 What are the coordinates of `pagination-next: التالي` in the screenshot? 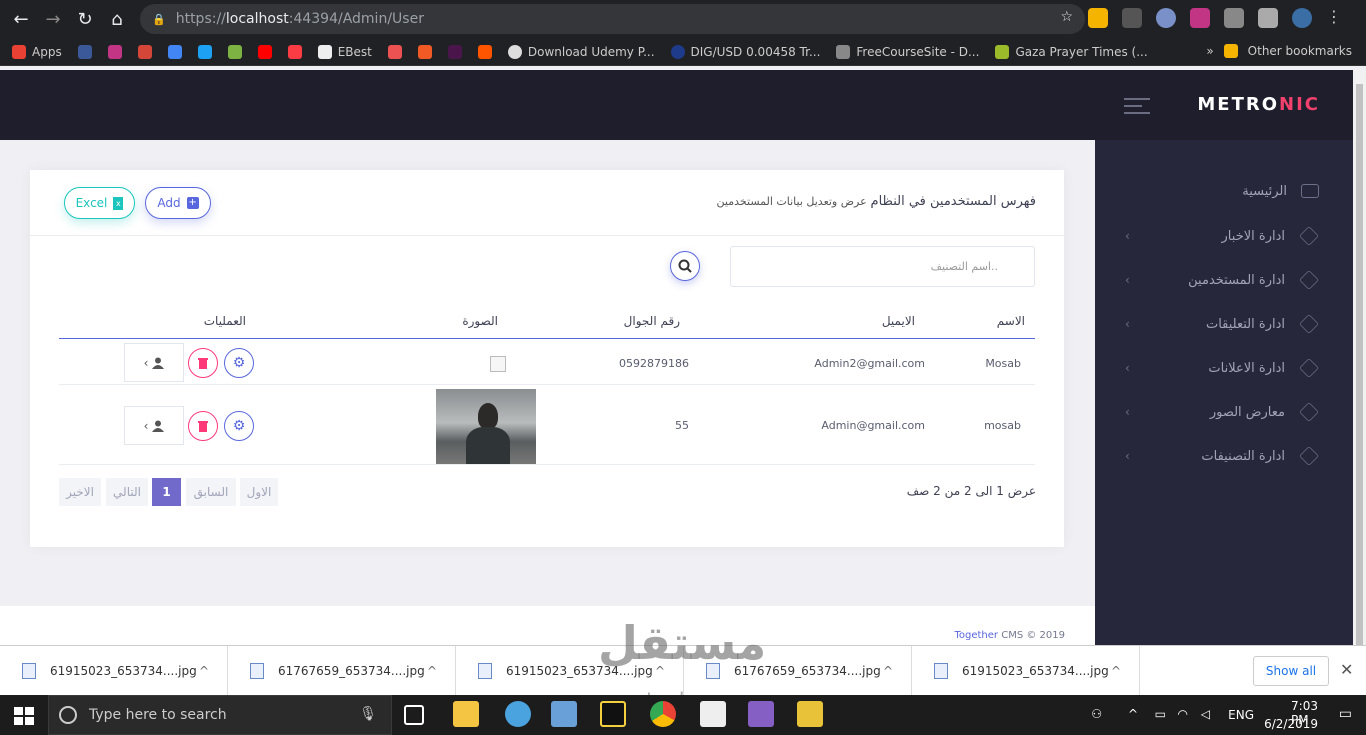 It's located at (127, 492).